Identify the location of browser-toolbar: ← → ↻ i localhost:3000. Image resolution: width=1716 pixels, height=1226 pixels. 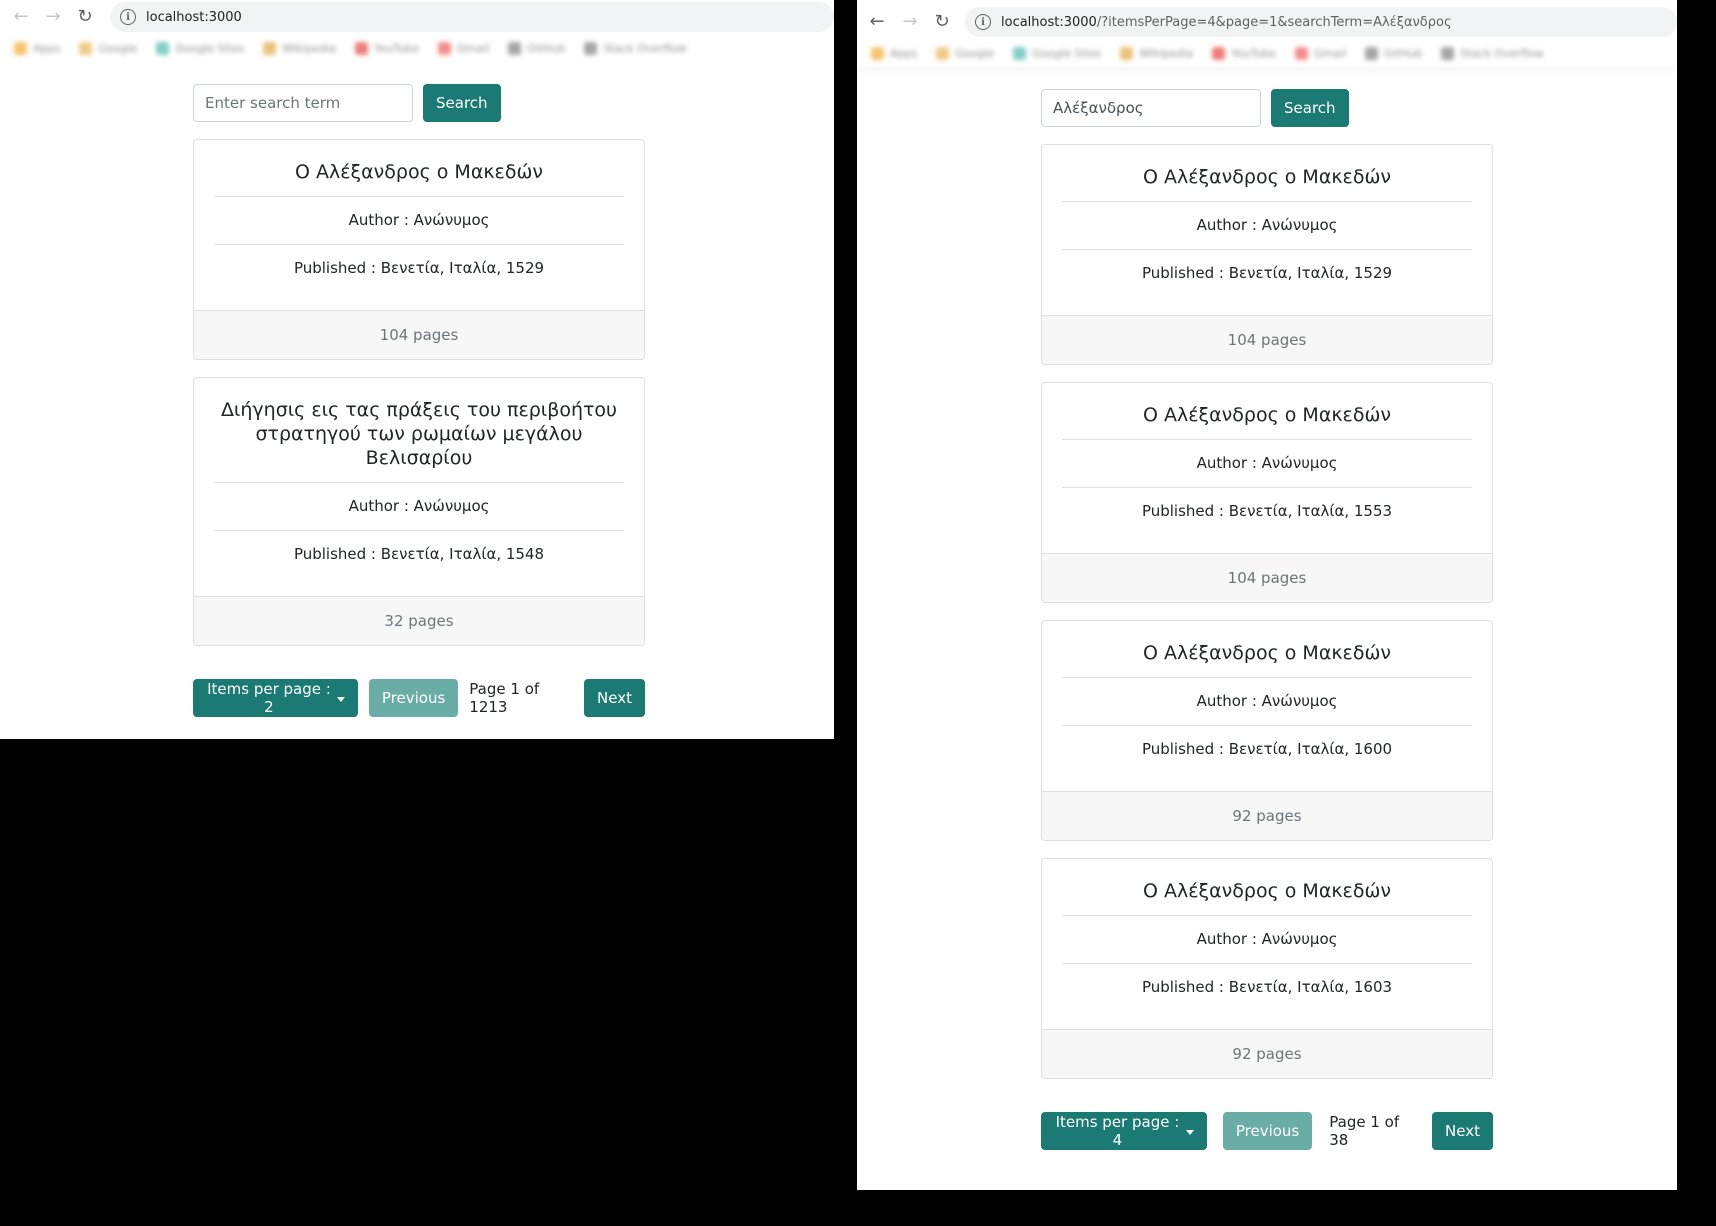
(417, 17).